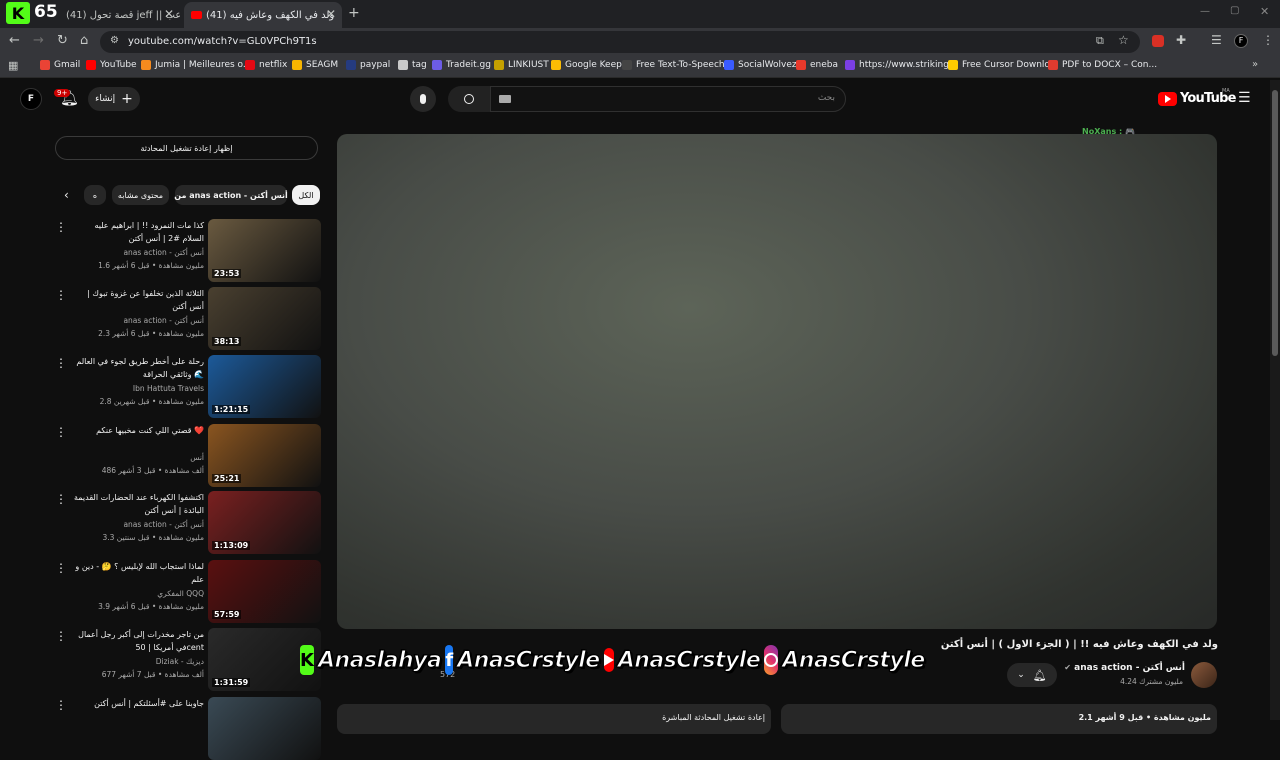  What do you see at coordinates (139, 703) in the screenshot?
I see `related-video-title: جاوبنا على #أسئلتكم | أنس أكتن` at bounding box center [139, 703].